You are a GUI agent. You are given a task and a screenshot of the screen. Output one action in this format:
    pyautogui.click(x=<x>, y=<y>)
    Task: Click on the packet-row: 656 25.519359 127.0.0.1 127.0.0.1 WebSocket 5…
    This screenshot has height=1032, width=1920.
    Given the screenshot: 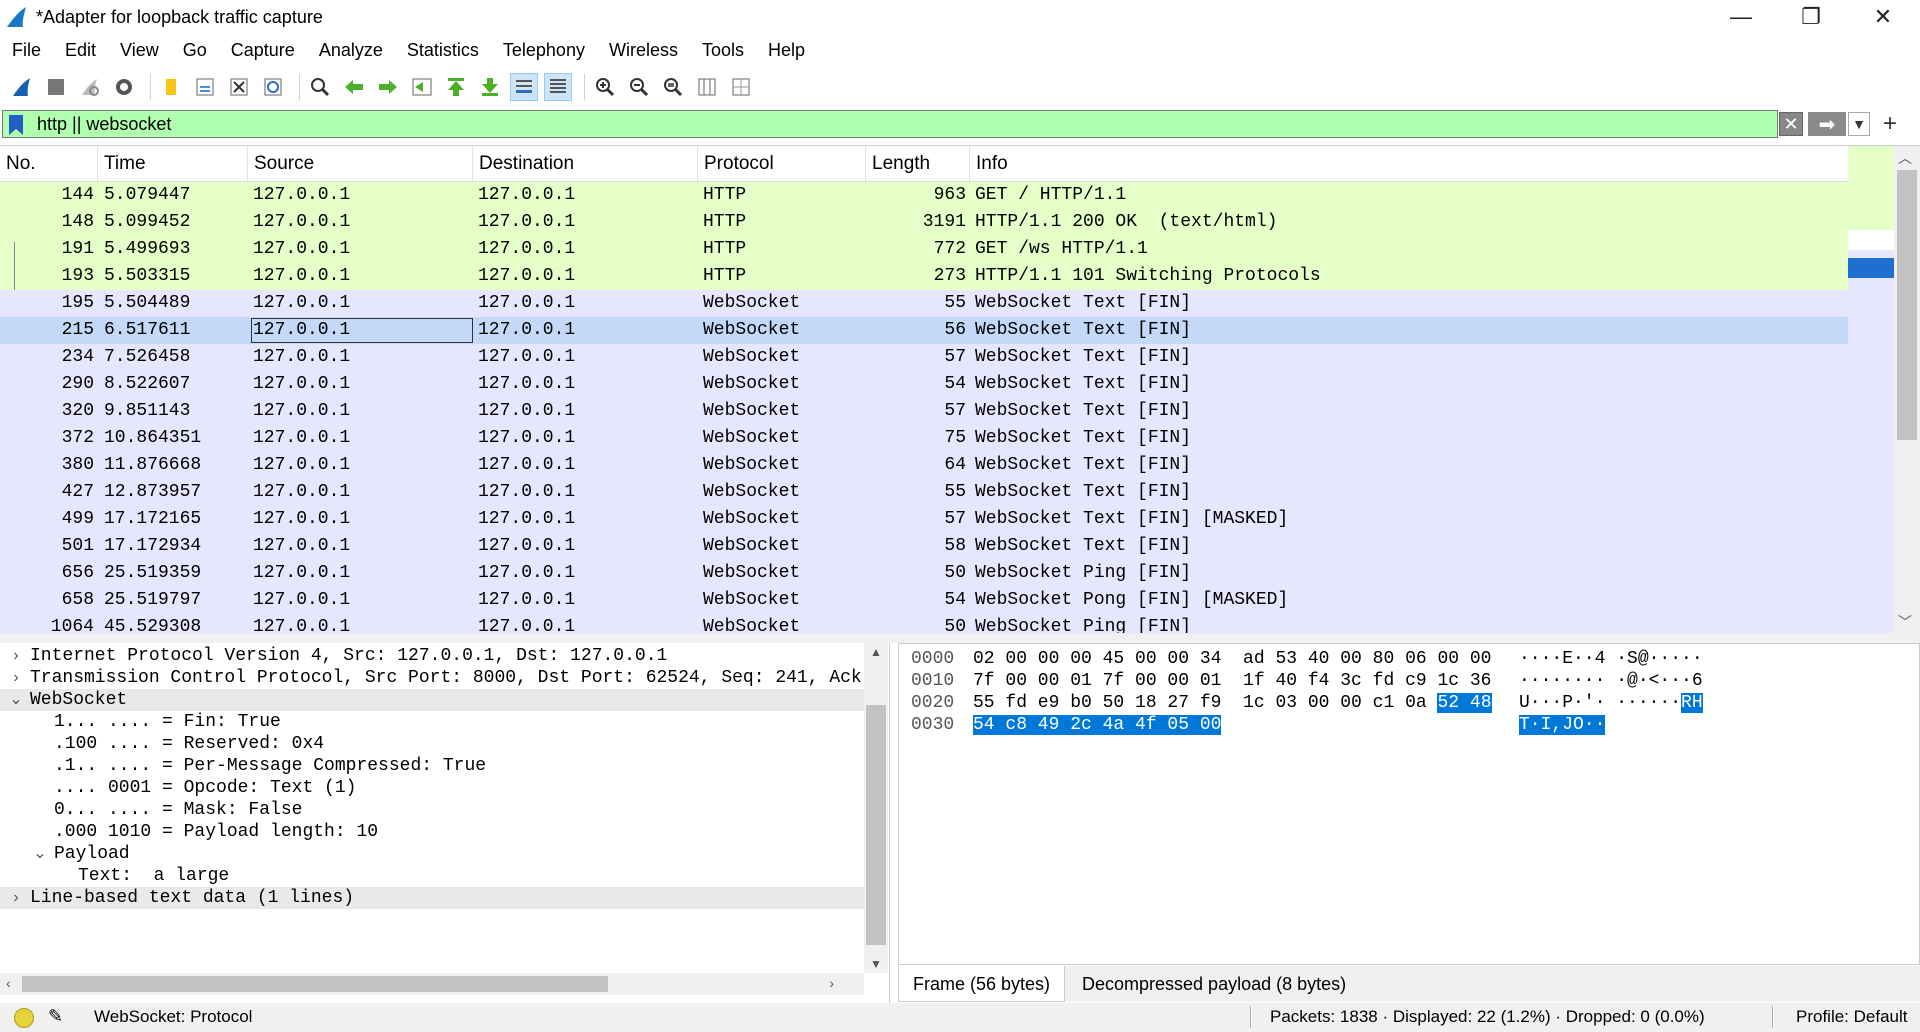 What is the action you would take?
    pyautogui.click(x=924, y=573)
    